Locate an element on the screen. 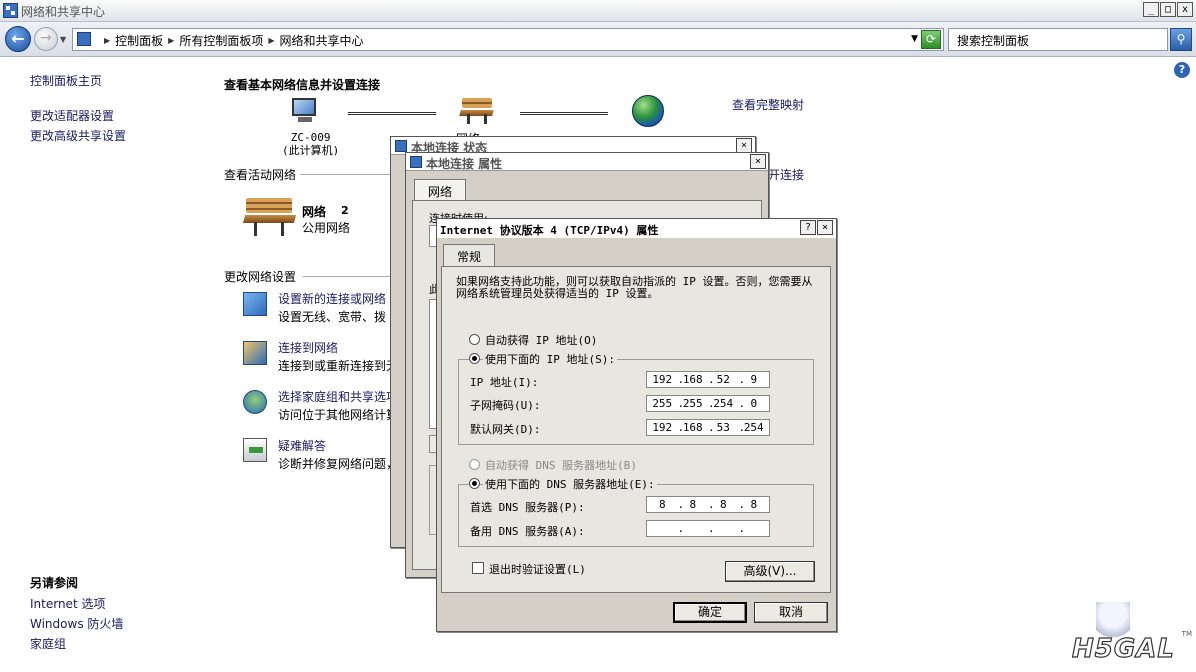 The height and width of the screenshot is (672, 1196). crumb-control-panel: 控制面板 is located at coordinates (139, 40).